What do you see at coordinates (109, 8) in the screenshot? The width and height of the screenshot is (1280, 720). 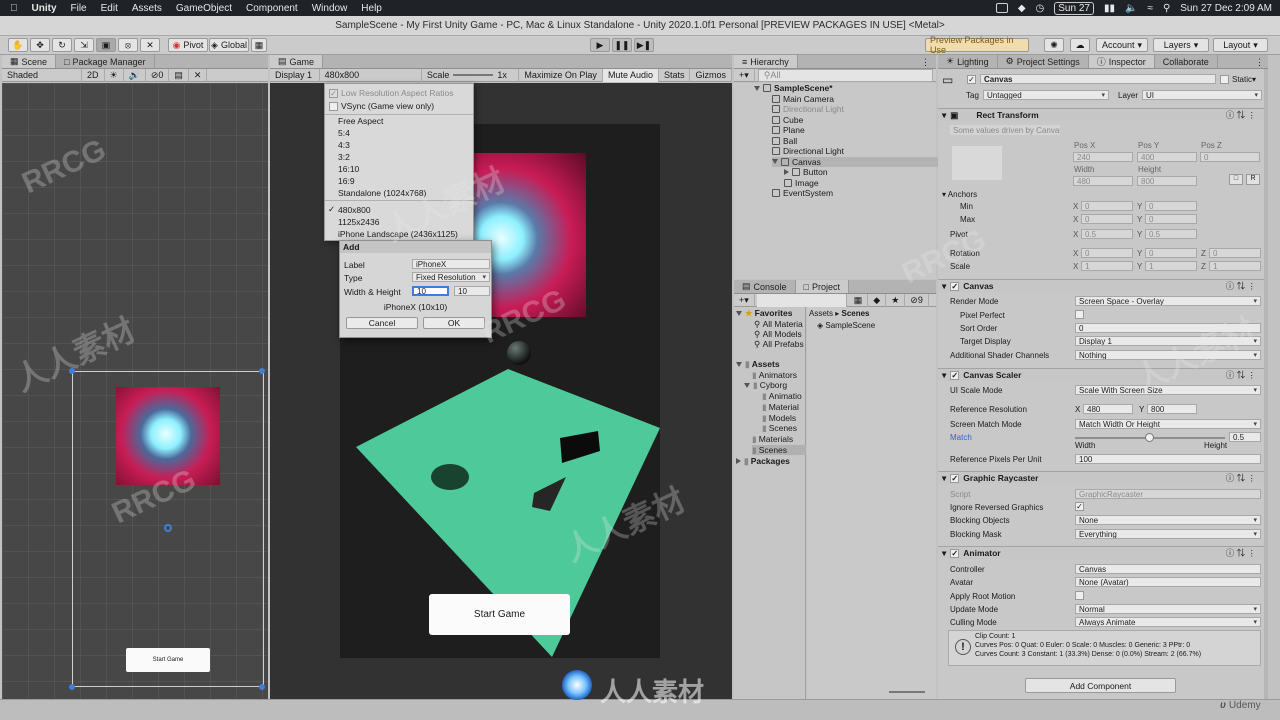 I see `menu-edit: Edit` at bounding box center [109, 8].